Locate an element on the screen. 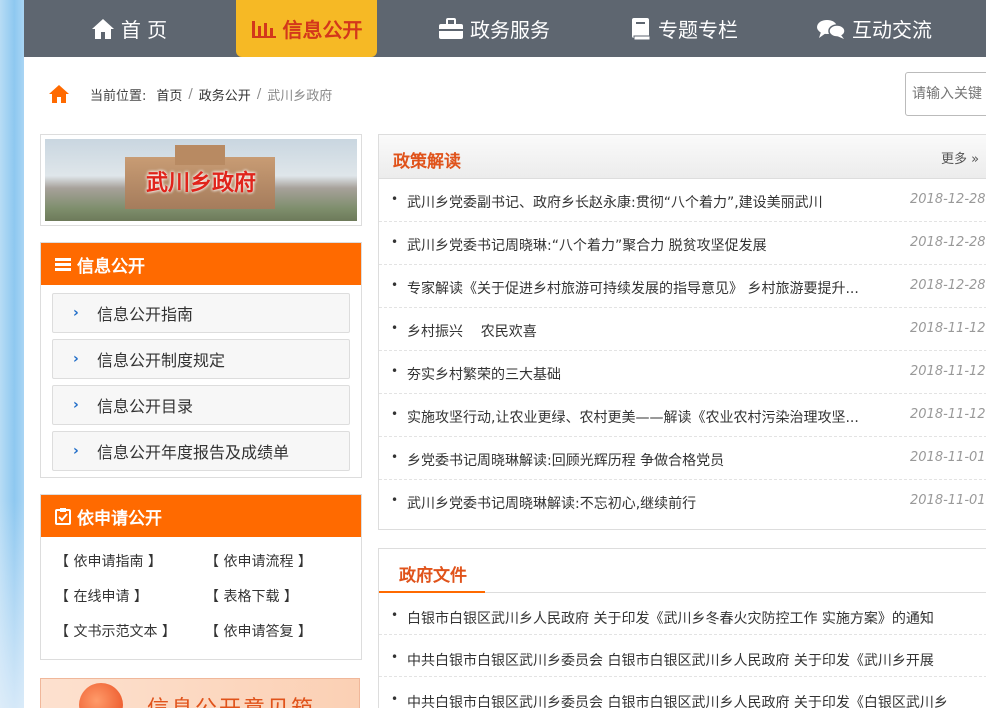 This screenshot has width=986, height=708. building-tower is located at coordinates (200, 155).